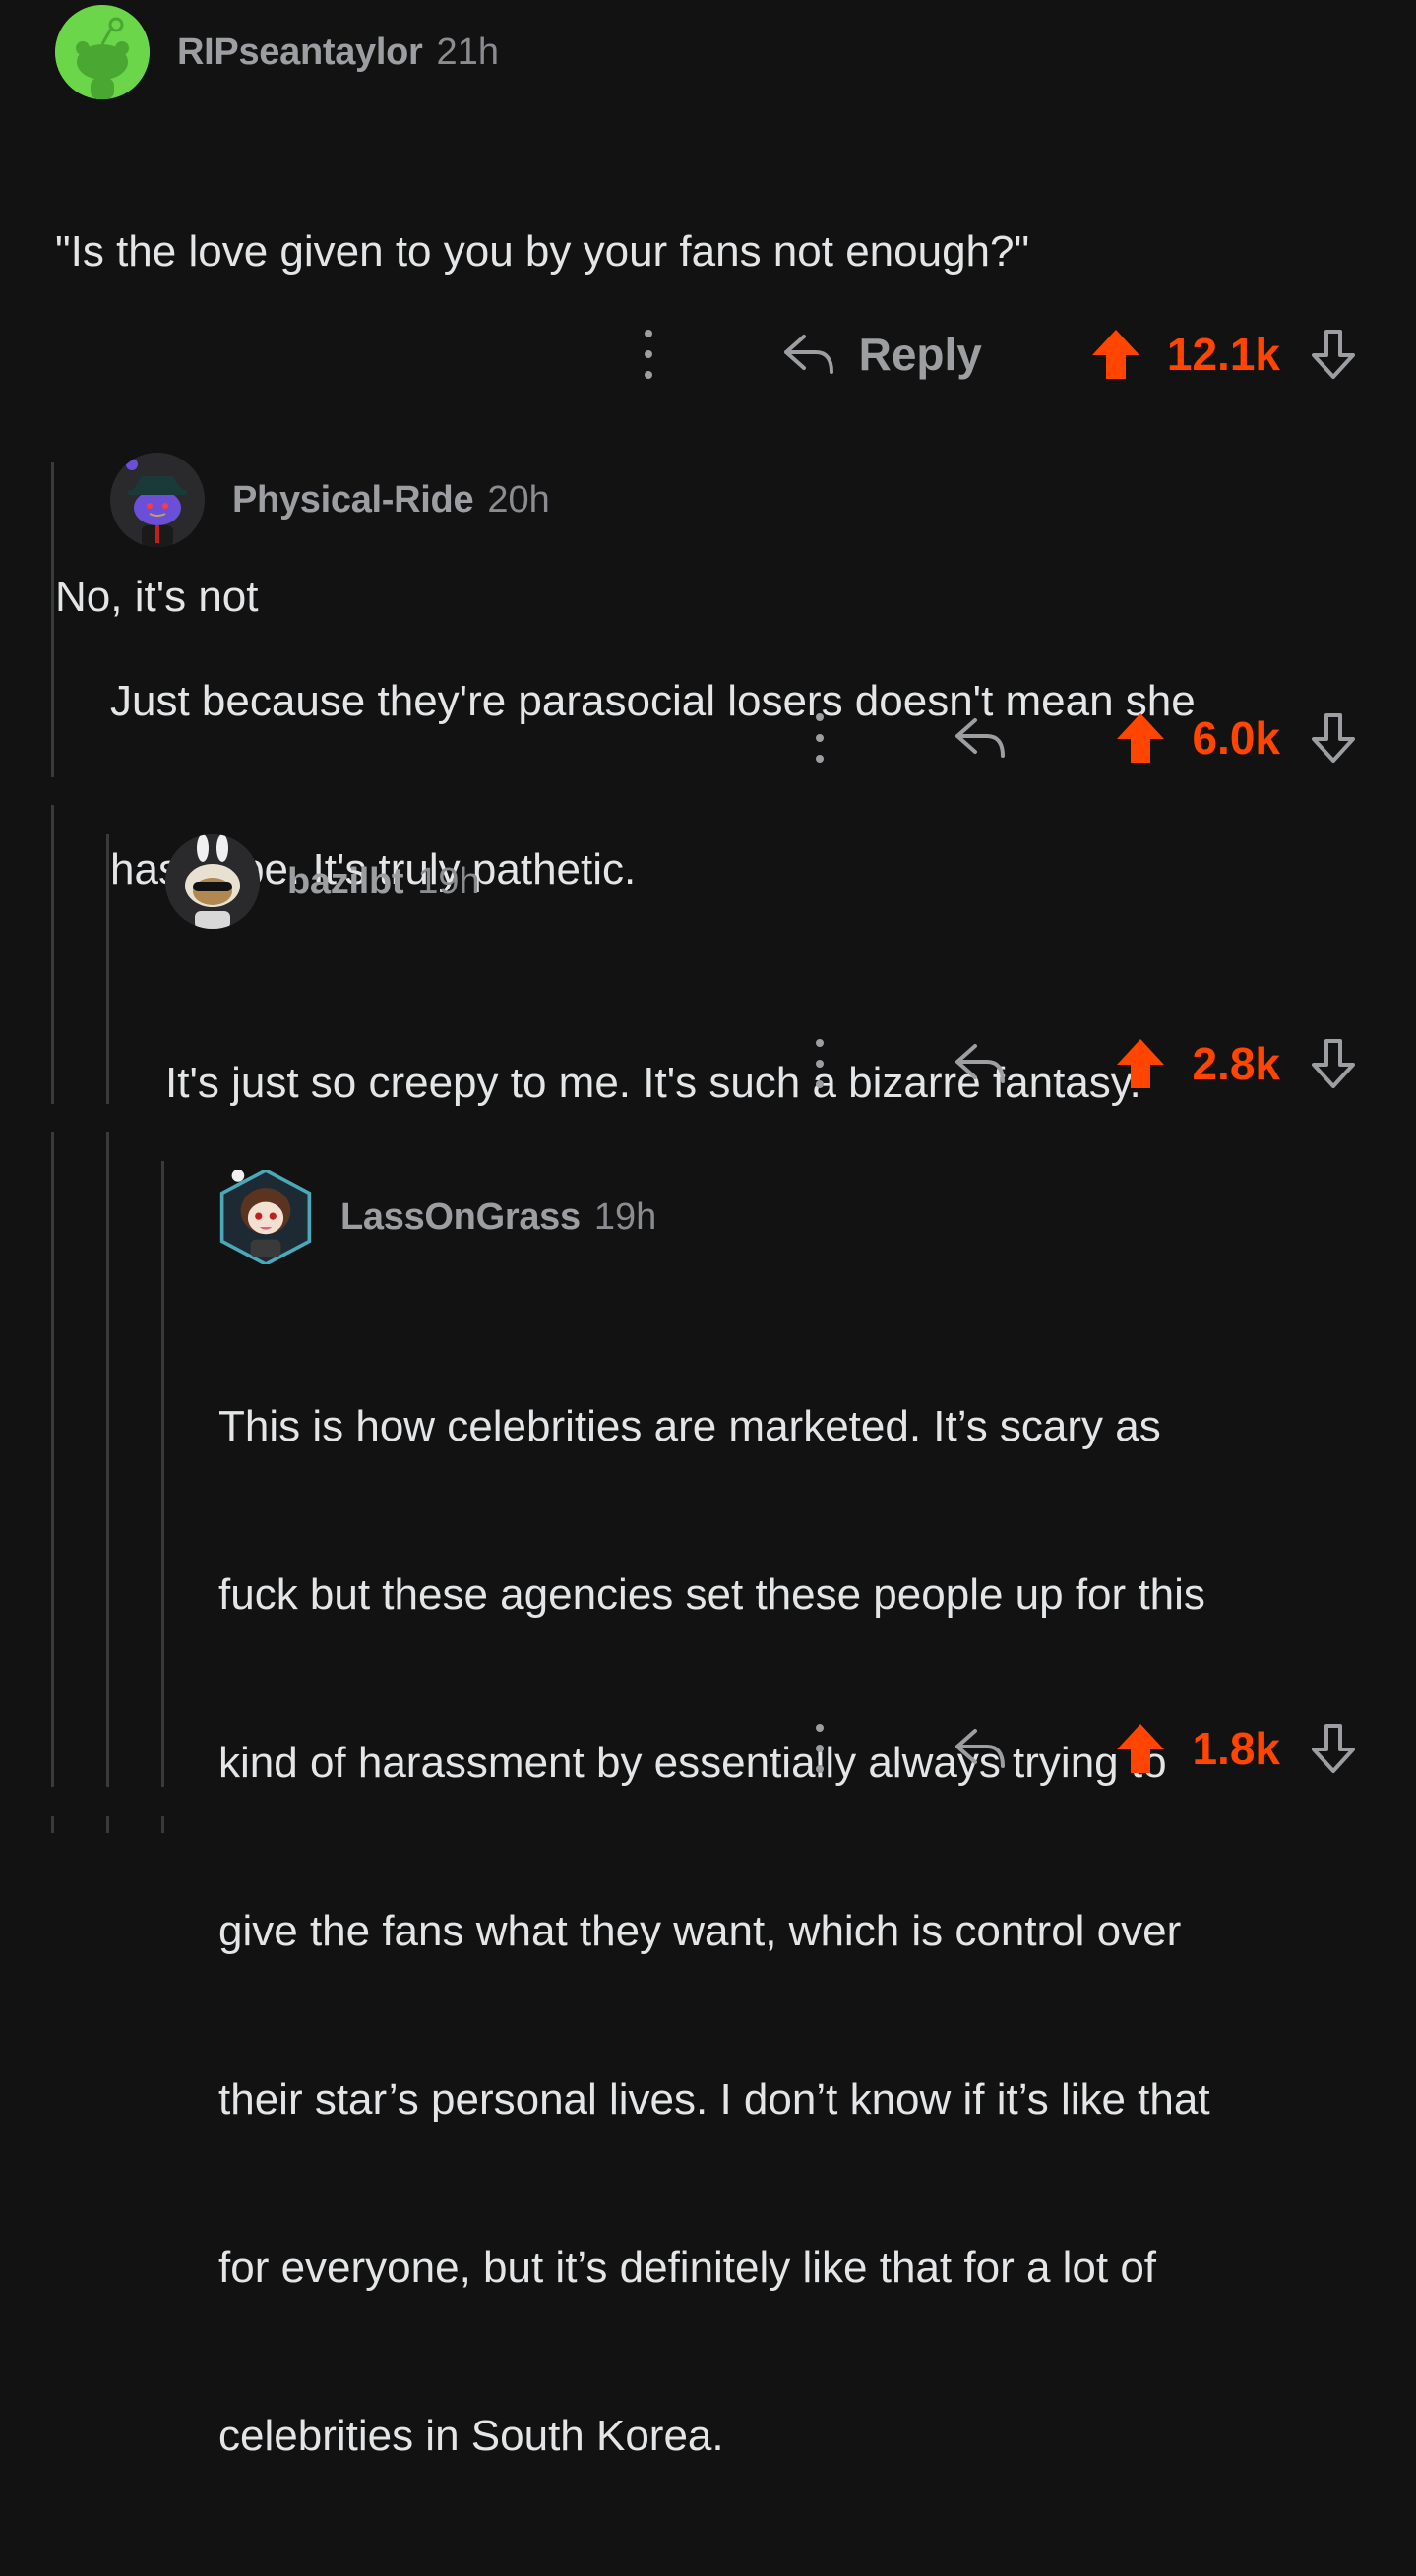 The image size is (1416, 2576). What do you see at coordinates (920, 354) in the screenshot?
I see `reply-label: Reply` at bounding box center [920, 354].